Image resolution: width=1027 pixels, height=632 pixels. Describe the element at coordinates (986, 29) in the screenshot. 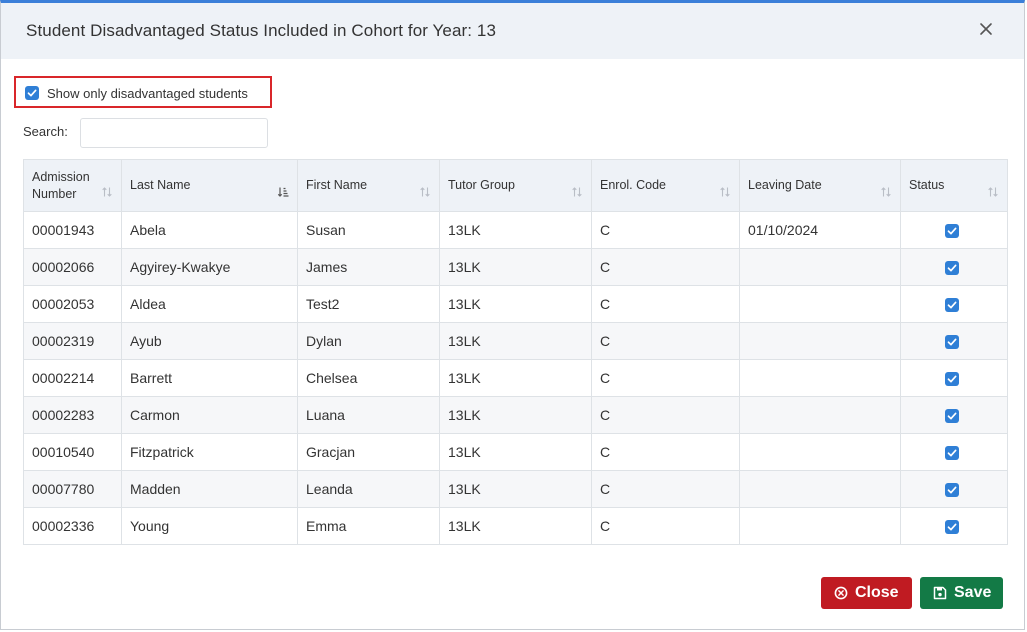

I see `dialog-close-icon` at that location.